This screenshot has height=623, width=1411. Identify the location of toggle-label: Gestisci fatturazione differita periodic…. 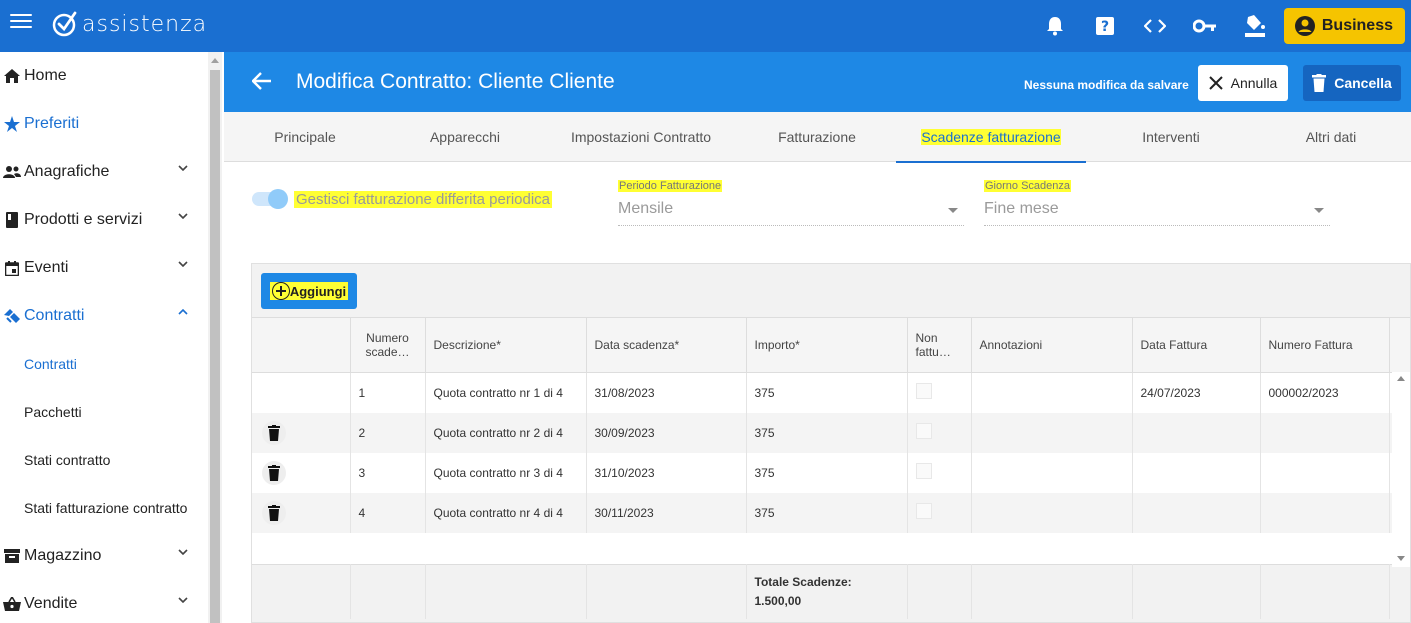
(423, 199).